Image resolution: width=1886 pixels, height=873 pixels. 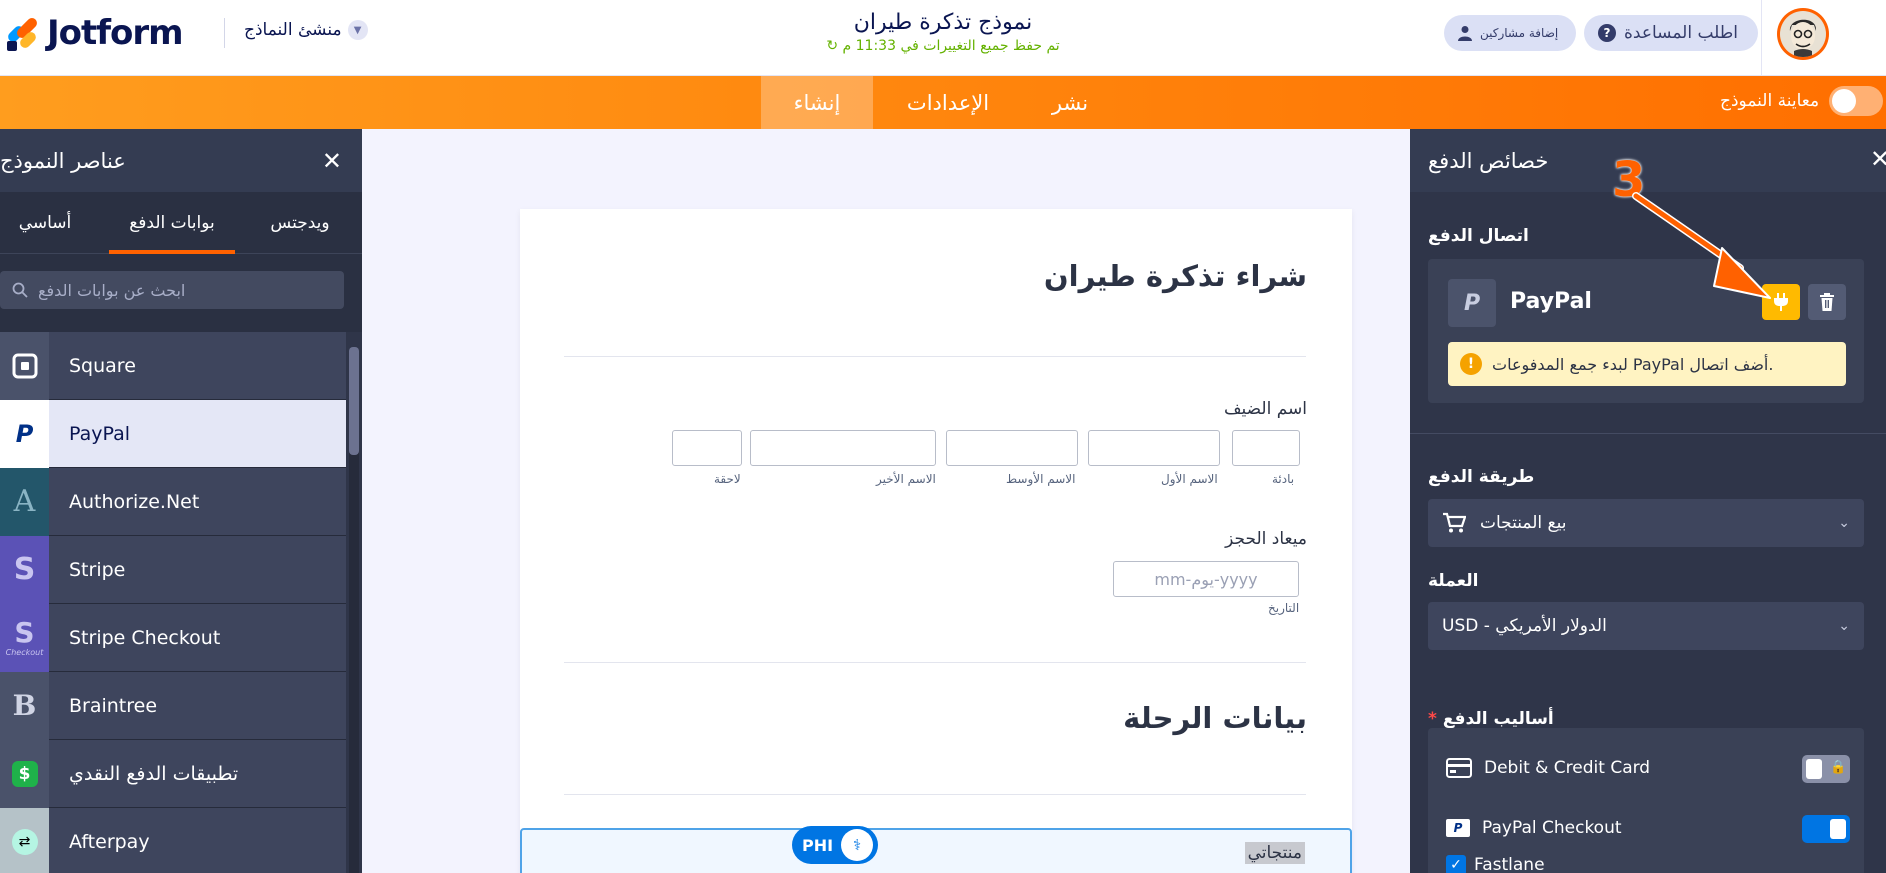 What do you see at coordinates (1552, 828) in the screenshot?
I see `method-label: PayPal Checkout` at bounding box center [1552, 828].